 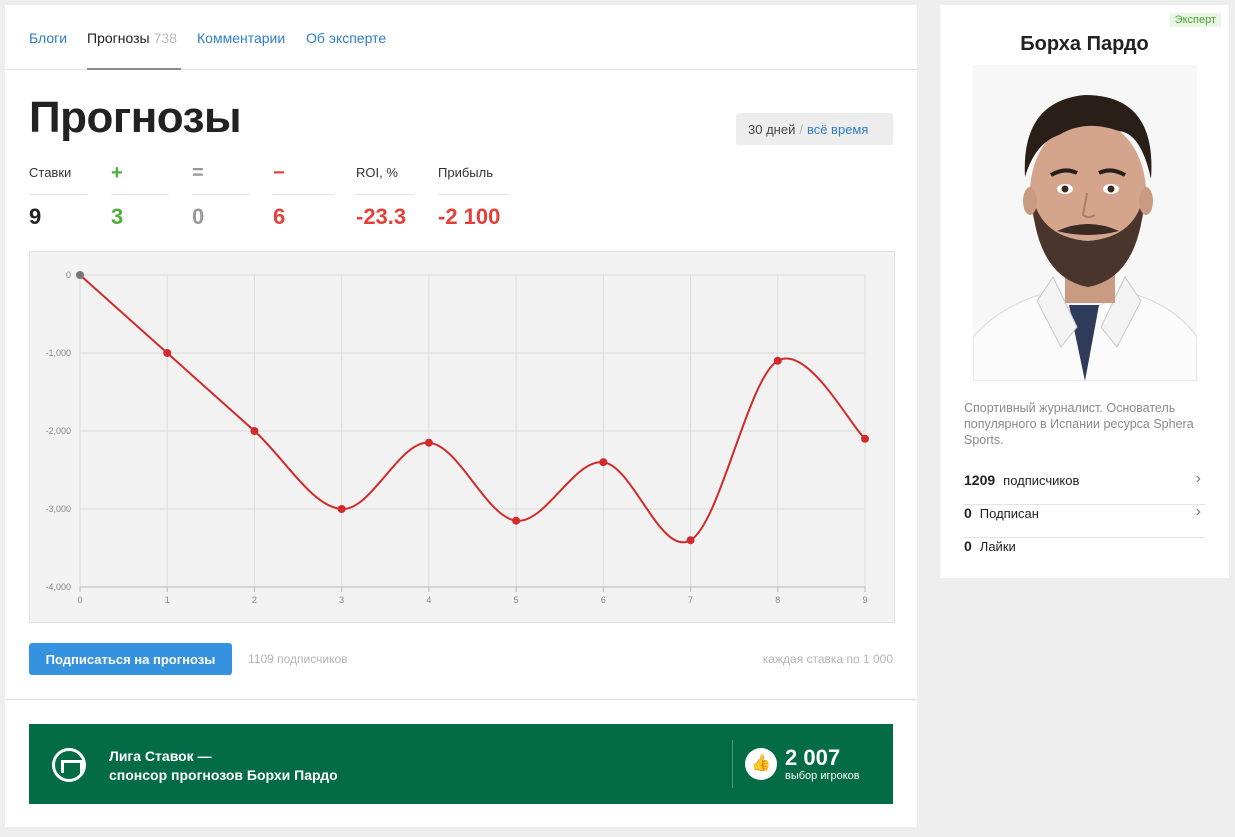 What do you see at coordinates (279, 216) in the screenshot?
I see `stat-losses-value: 6` at bounding box center [279, 216].